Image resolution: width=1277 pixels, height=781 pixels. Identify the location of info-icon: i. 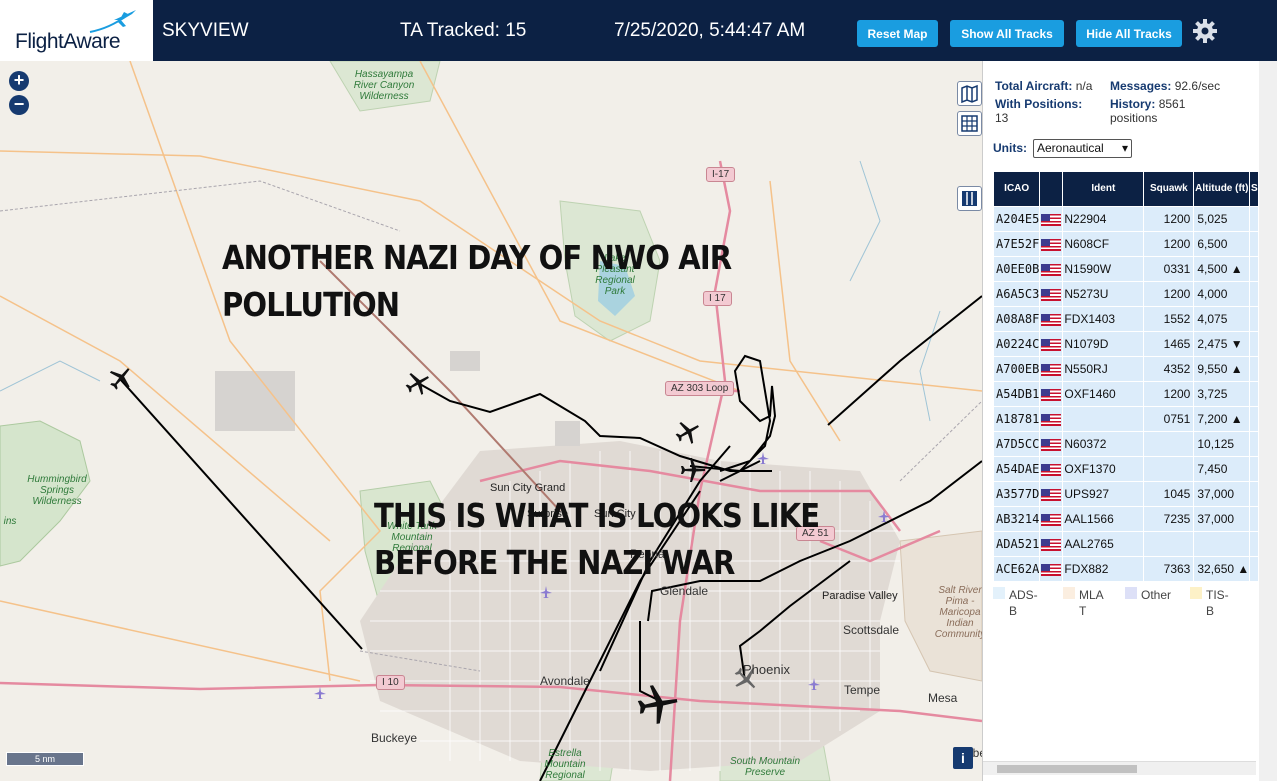
(963, 758).